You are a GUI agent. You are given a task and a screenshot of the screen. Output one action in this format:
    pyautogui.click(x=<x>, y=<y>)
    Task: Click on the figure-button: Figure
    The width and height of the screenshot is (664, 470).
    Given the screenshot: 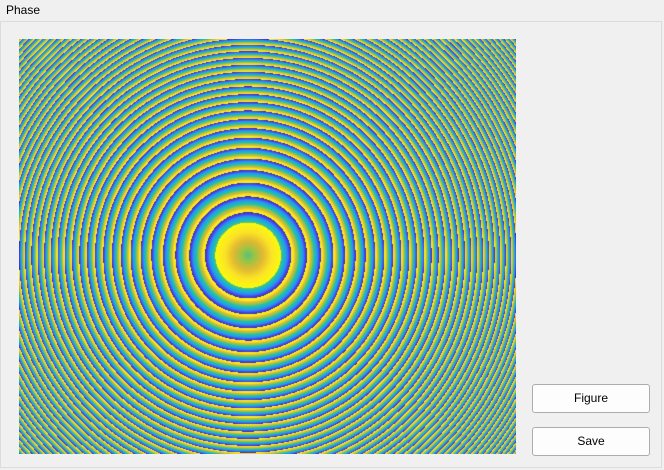 What is the action you would take?
    pyautogui.click(x=591, y=398)
    